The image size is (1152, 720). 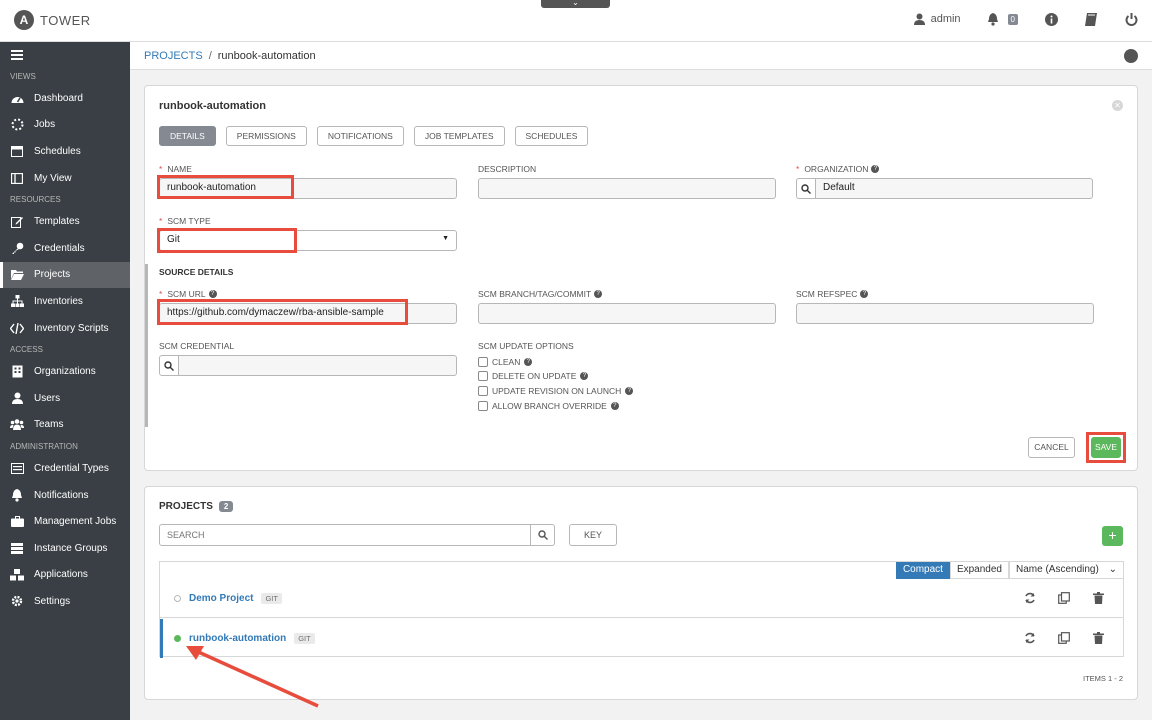 I want to click on tab-job-templates: JOB TEMPLATES, so click(x=459, y=136).